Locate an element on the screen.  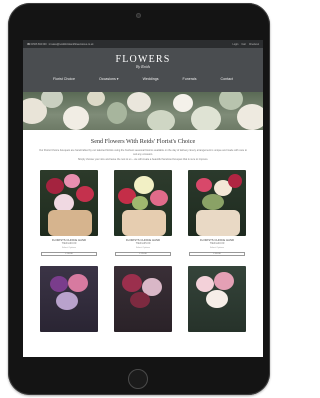
size-select-value: £ 30.00 is located at coordinates (69, 253).